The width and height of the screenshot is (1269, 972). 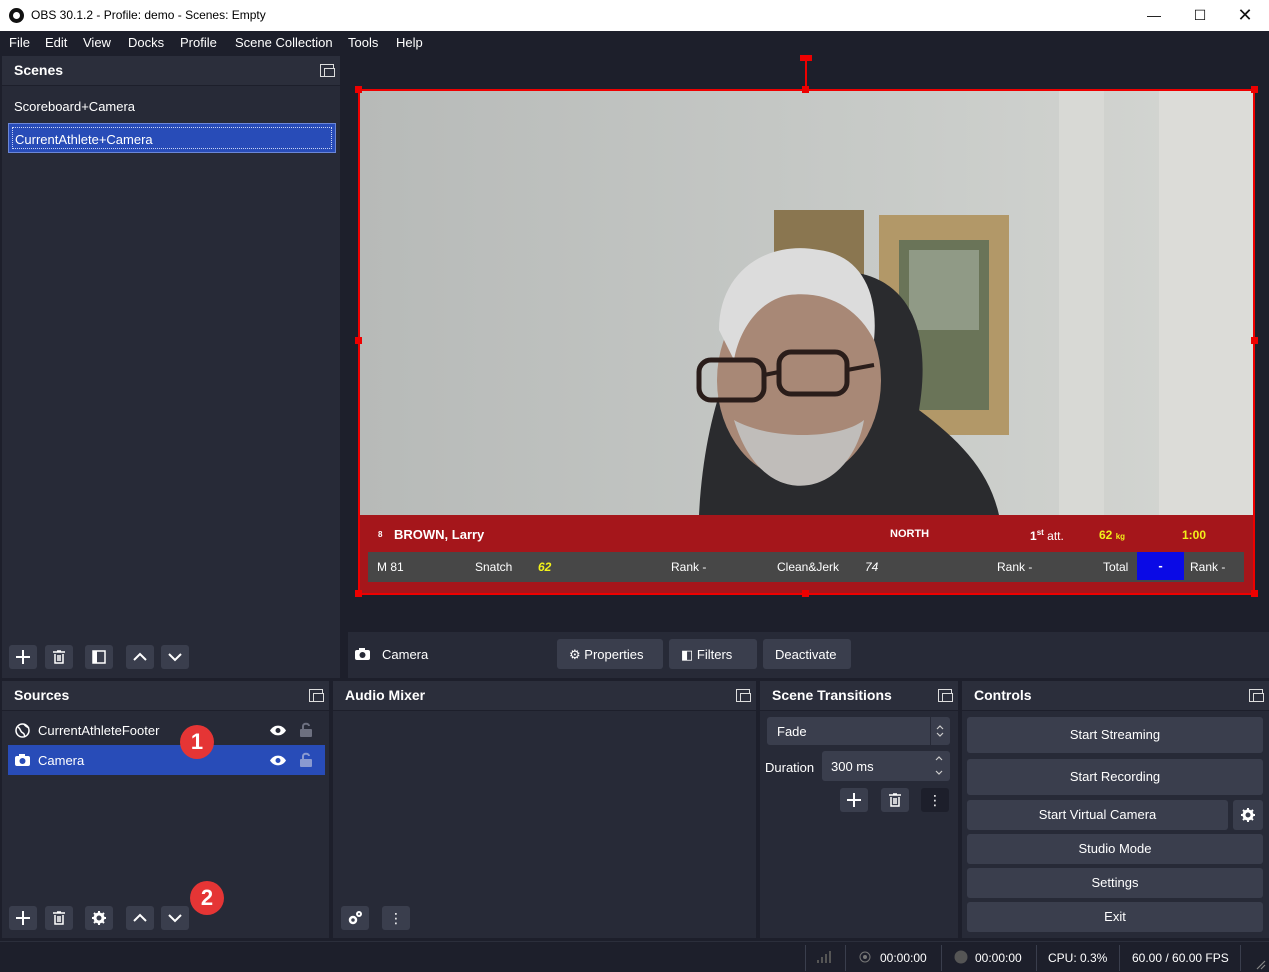 I want to click on source-properties-button, so click(x=99, y=918).